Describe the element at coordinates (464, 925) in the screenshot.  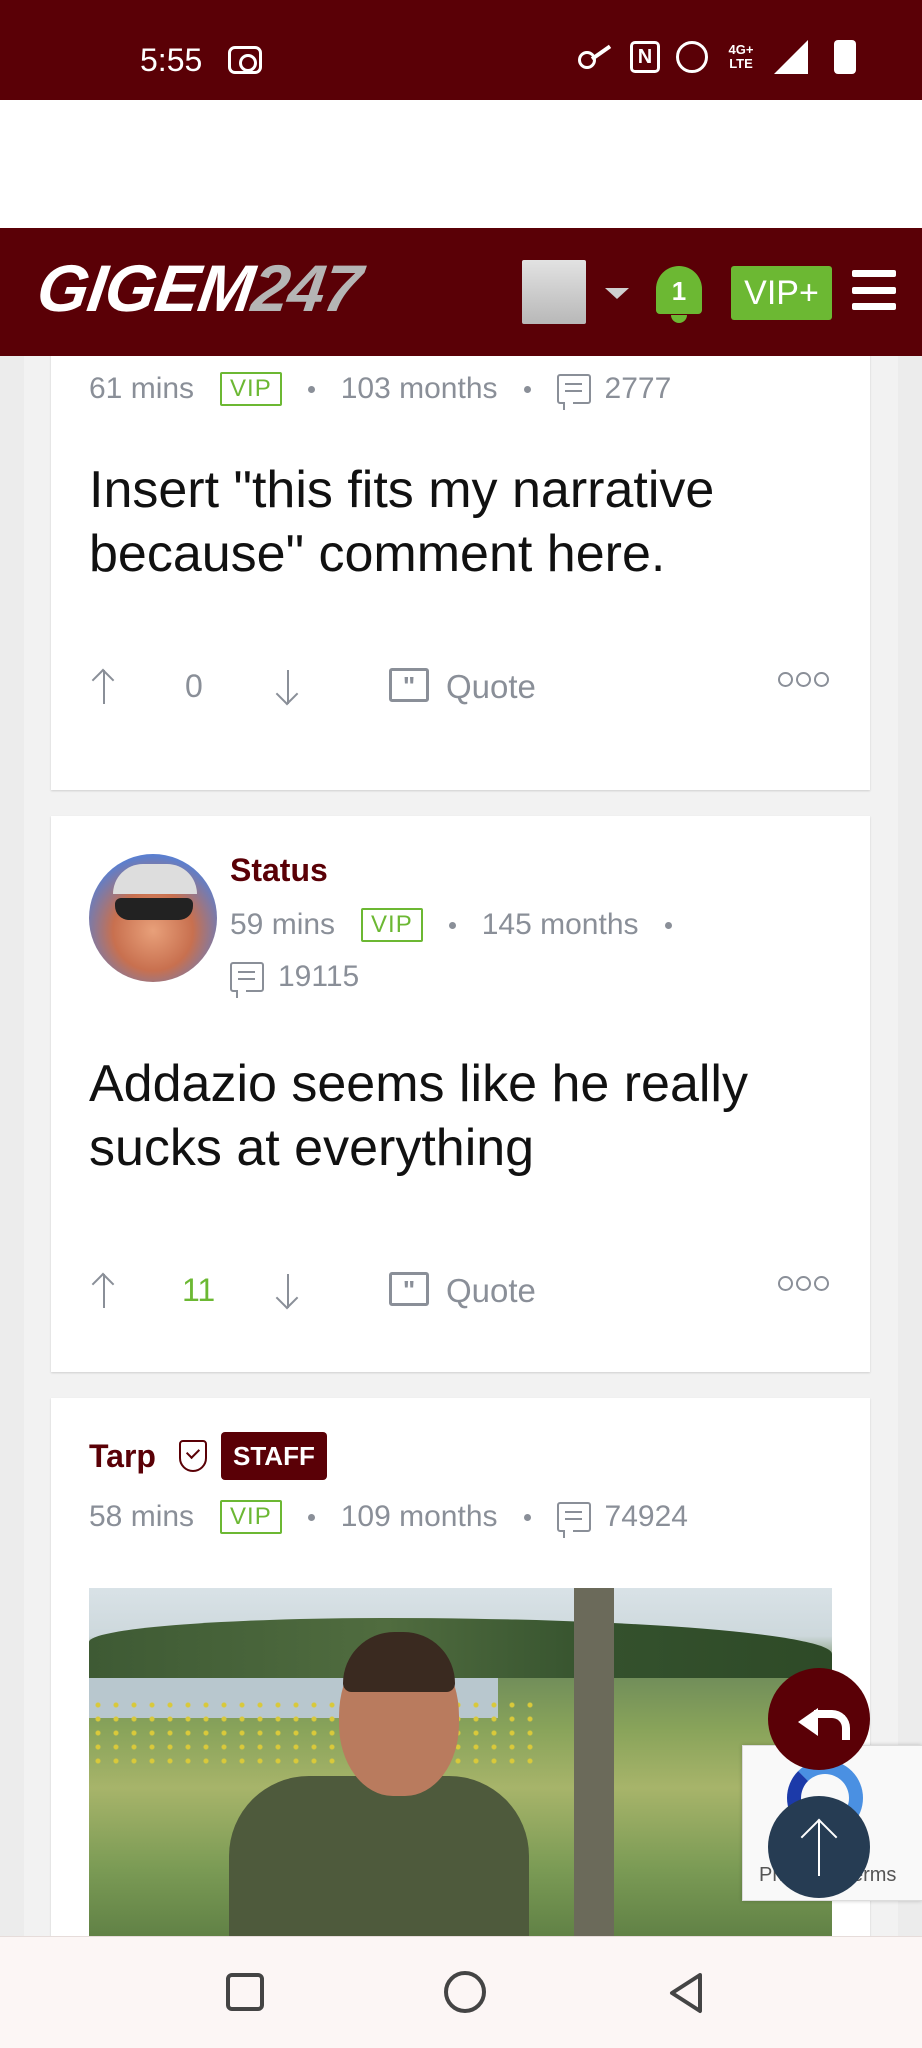
I see `comment-meta: 59 mins VIP 145 months` at that location.